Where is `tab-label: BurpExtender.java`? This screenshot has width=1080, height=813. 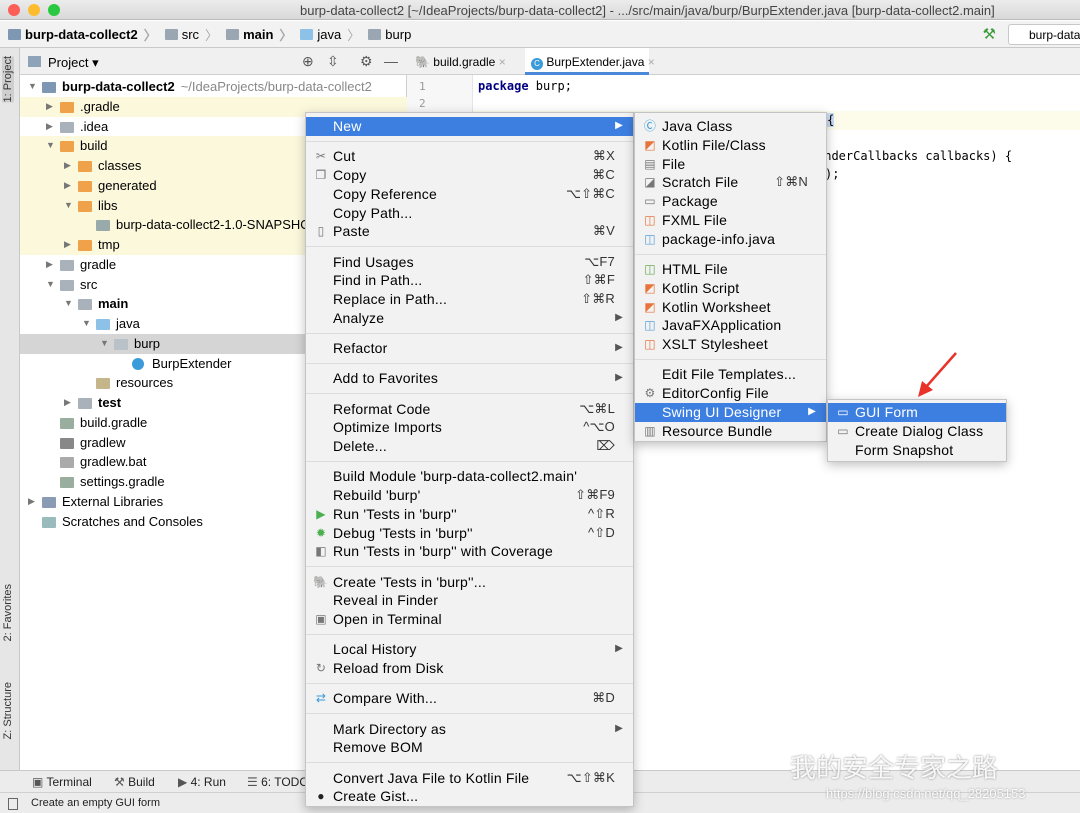
tab-label: BurpExtender.java is located at coordinates (595, 62).